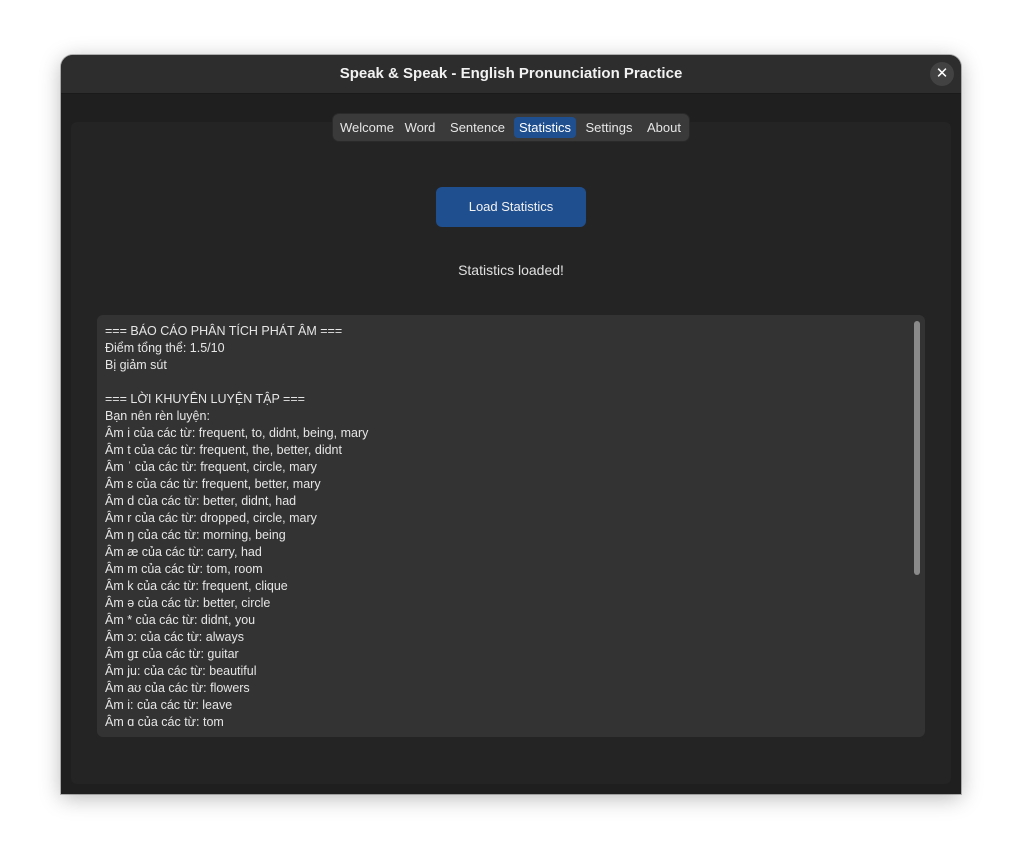 The image size is (1022, 861). I want to click on tab-settings: Settings, so click(609, 127).